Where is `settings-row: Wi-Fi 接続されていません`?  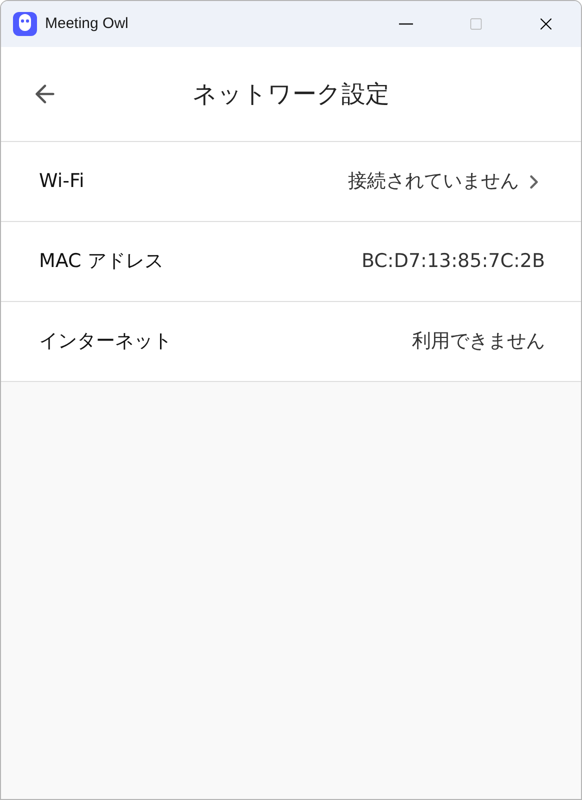
settings-row: Wi-Fi 接続されていません is located at coordinates (291, 182).